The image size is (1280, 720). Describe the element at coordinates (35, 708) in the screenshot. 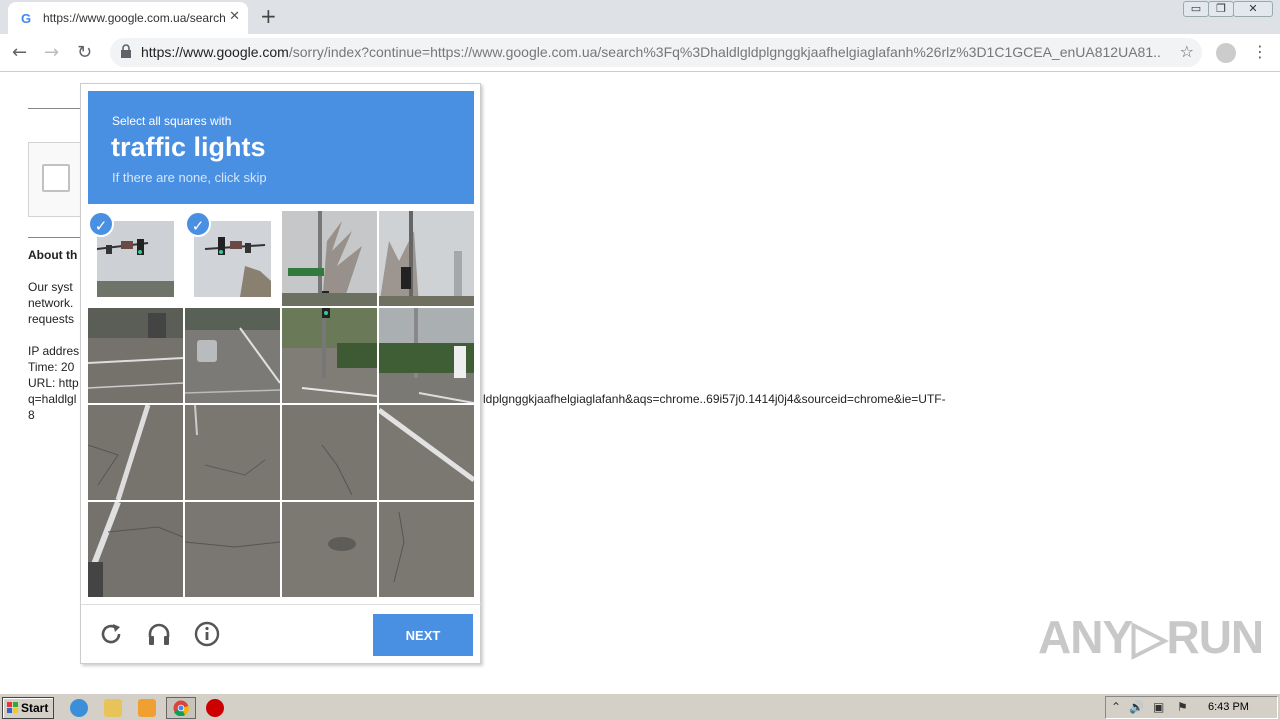

I see `start-label: Start` at that location.